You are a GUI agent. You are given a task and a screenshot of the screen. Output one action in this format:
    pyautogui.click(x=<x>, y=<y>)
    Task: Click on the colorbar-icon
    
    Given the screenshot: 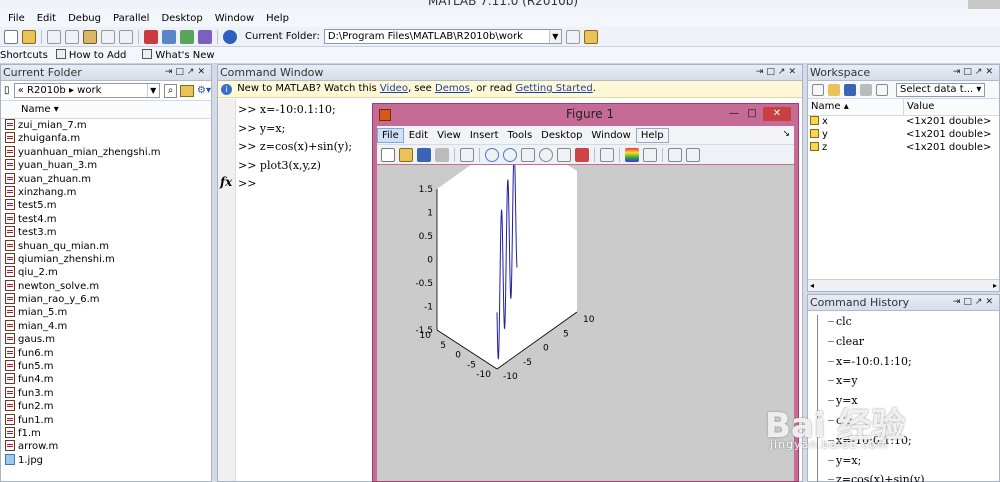 What is the action you would take?
    pyautogui.click(x=632, y=154)
    